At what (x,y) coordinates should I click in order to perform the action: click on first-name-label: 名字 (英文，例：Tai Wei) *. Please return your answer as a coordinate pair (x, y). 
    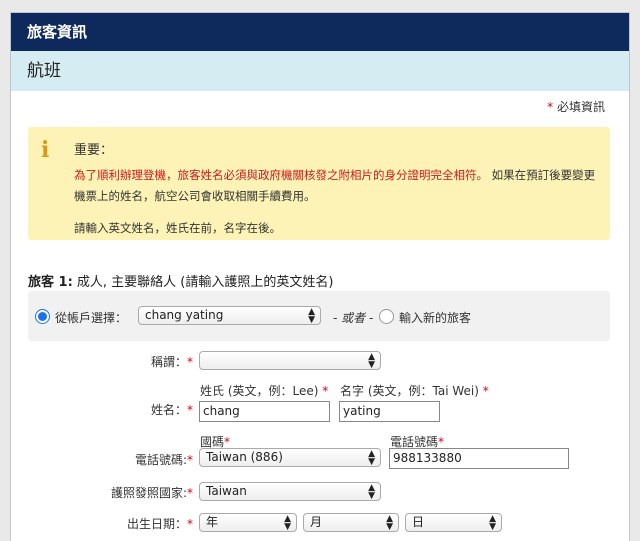
    Looking at the image, I should click on (414, 390).